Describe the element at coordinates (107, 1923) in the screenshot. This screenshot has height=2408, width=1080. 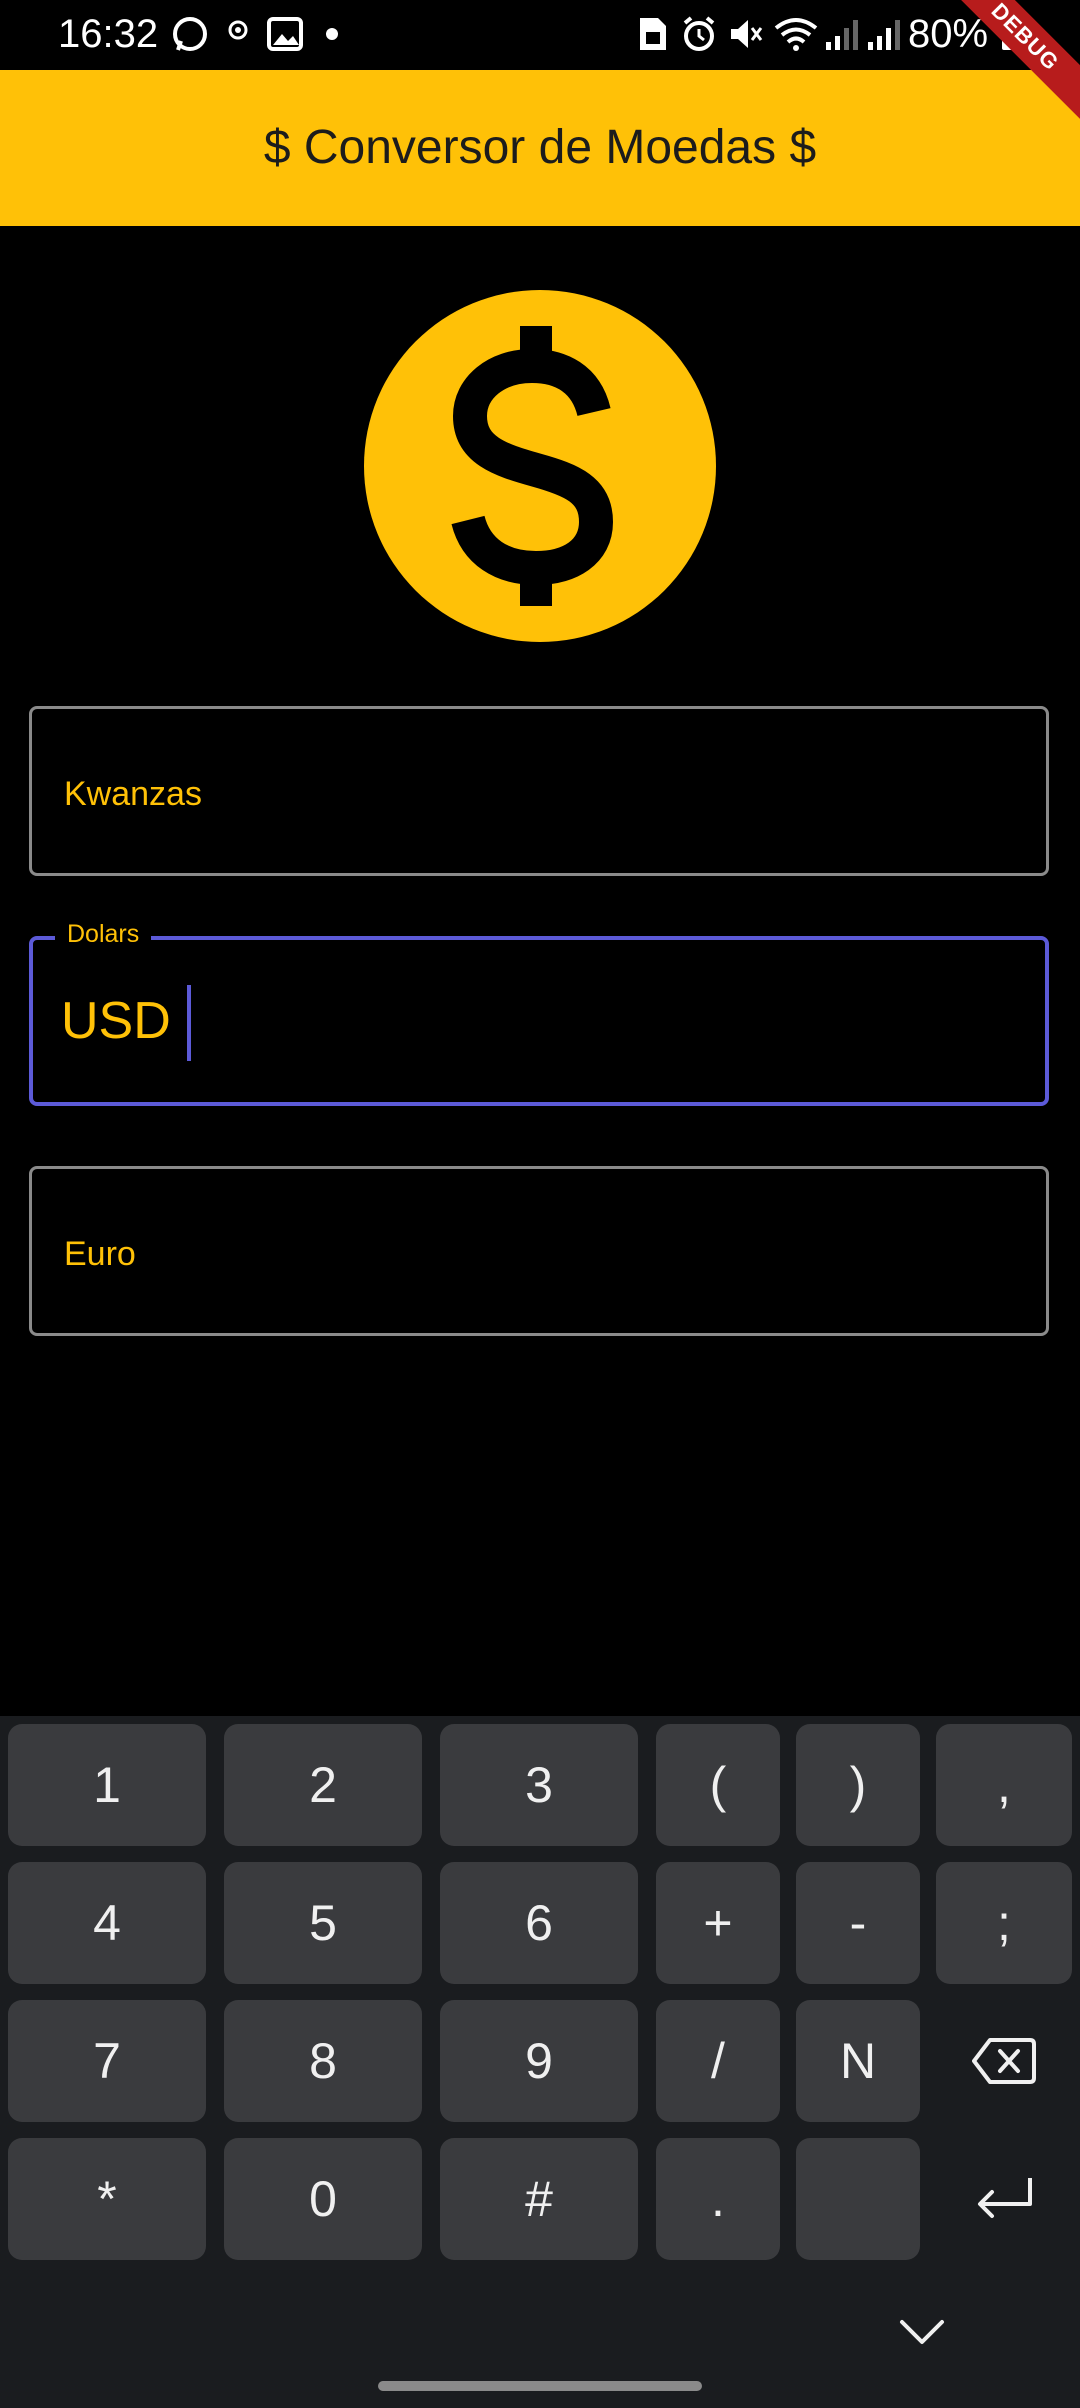
I see `key-4: 4` at that location.